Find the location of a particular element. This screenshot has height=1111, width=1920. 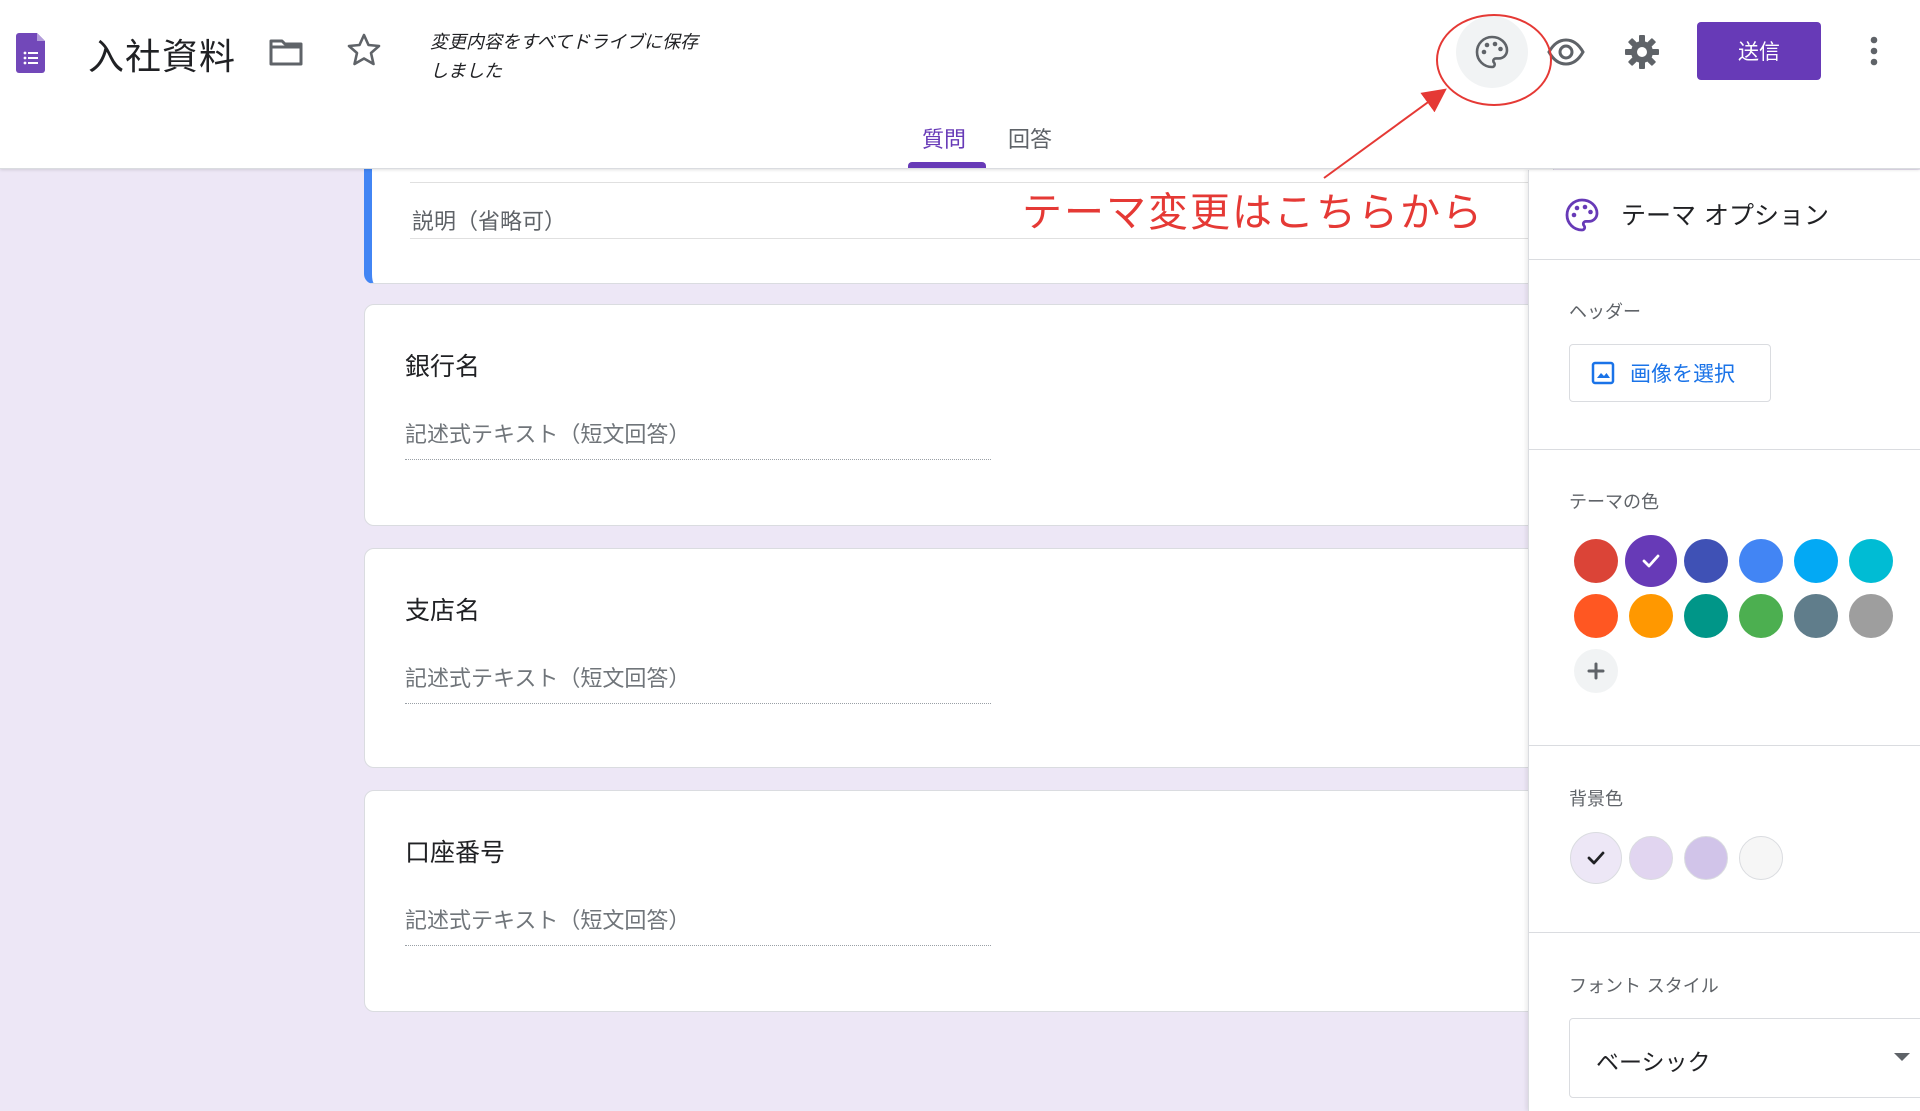

save-status: 変更内容をすべてドライブに保存しました is located at coordinates (564, 57).